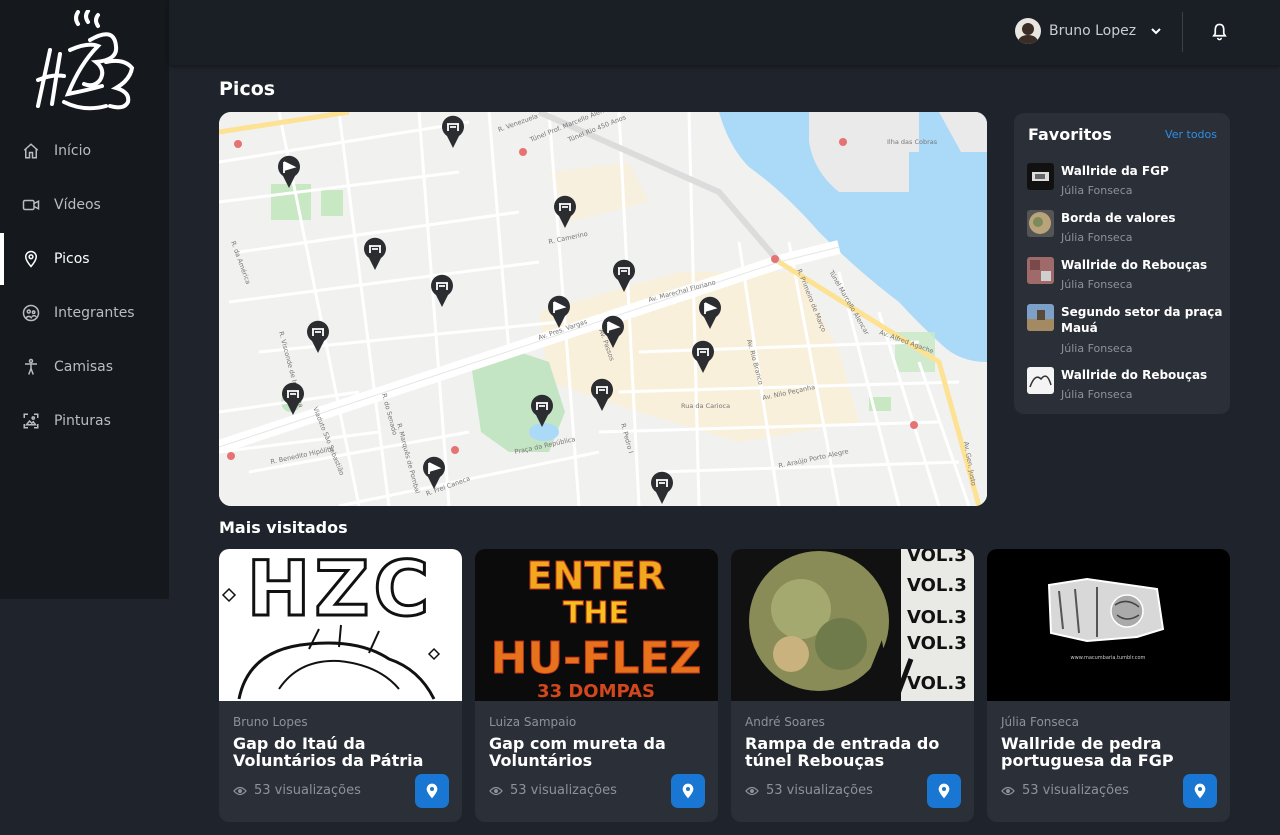 The height and width of the screenshot is (835, 1280). I want to click on card-author: Júlia Fonseca, so click(1040, 722).